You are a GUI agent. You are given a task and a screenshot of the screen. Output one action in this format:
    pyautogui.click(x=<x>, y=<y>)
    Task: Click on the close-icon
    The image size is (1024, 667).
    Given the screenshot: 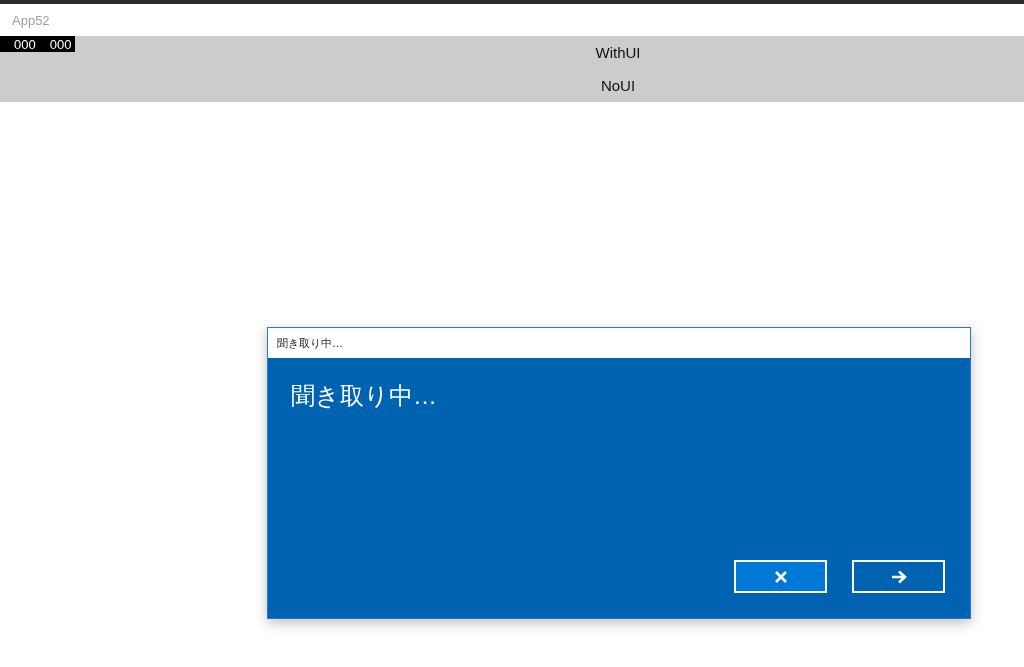 What is the action you would take?
    pyautogui.click(x=780, y=576)
    